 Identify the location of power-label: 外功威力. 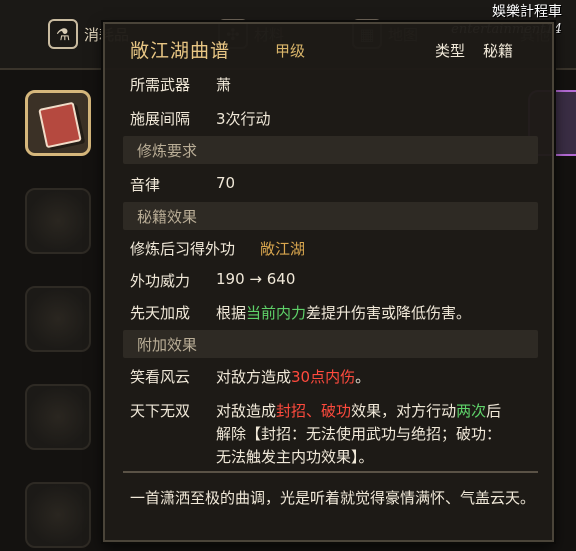
(160, 281).